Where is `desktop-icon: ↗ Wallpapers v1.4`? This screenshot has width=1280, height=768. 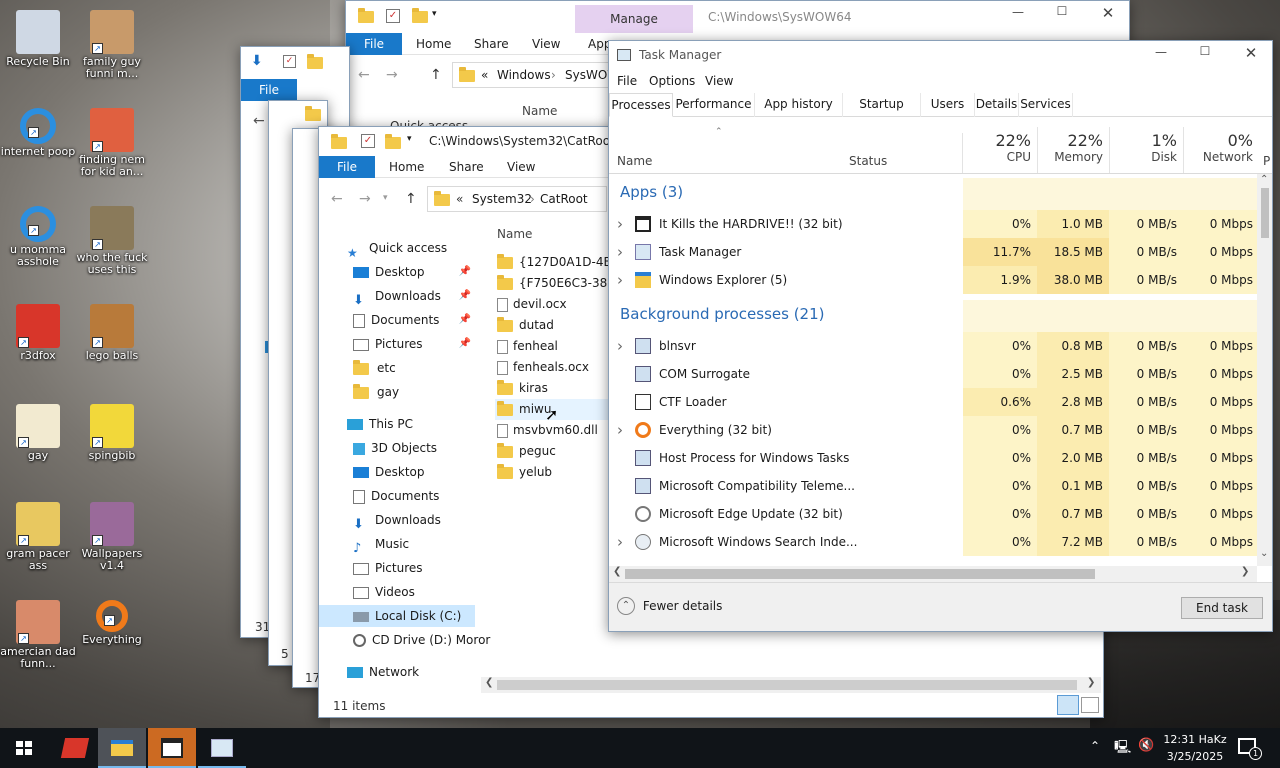 desktop-icon: ↗ Wallpapers v1.4 is located at coordinates (112, 537).